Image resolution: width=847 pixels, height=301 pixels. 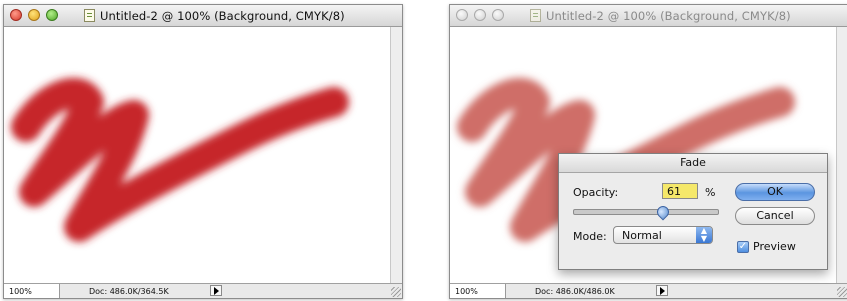 What do you see at coordinates (590, 236) in the screenshot?
I see `mode-label: Mode:` at bounding box center [590, 236].